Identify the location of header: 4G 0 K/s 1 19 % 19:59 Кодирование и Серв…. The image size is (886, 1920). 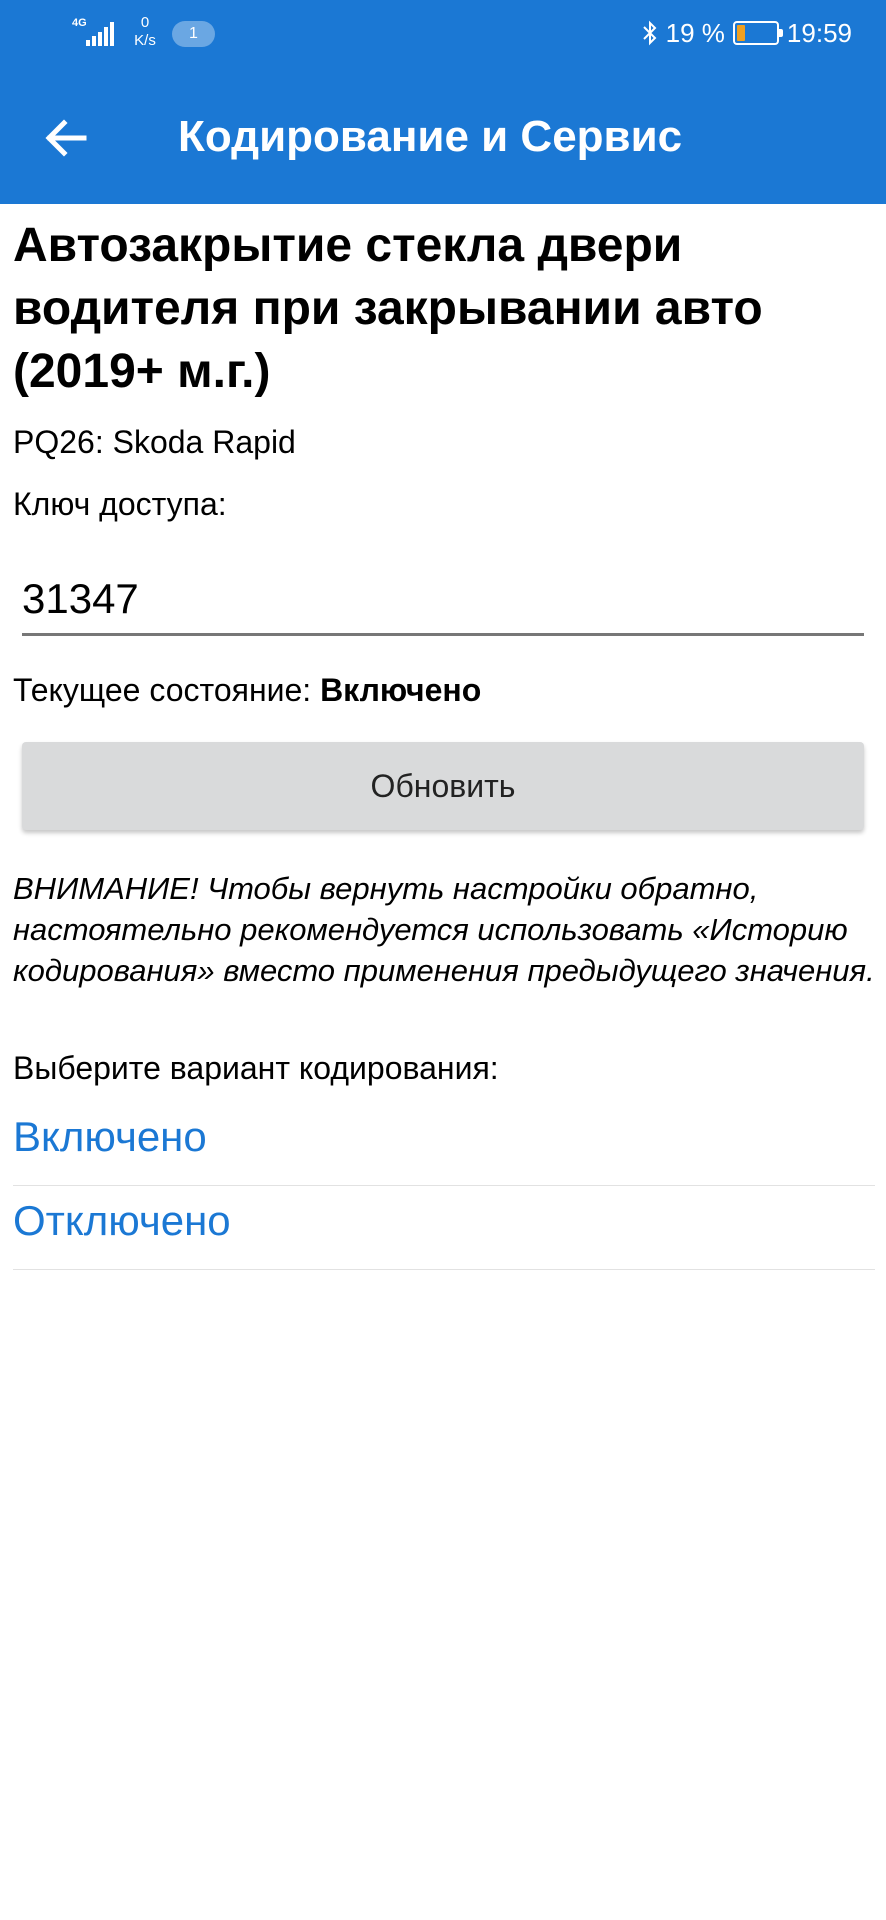
(443, 102).